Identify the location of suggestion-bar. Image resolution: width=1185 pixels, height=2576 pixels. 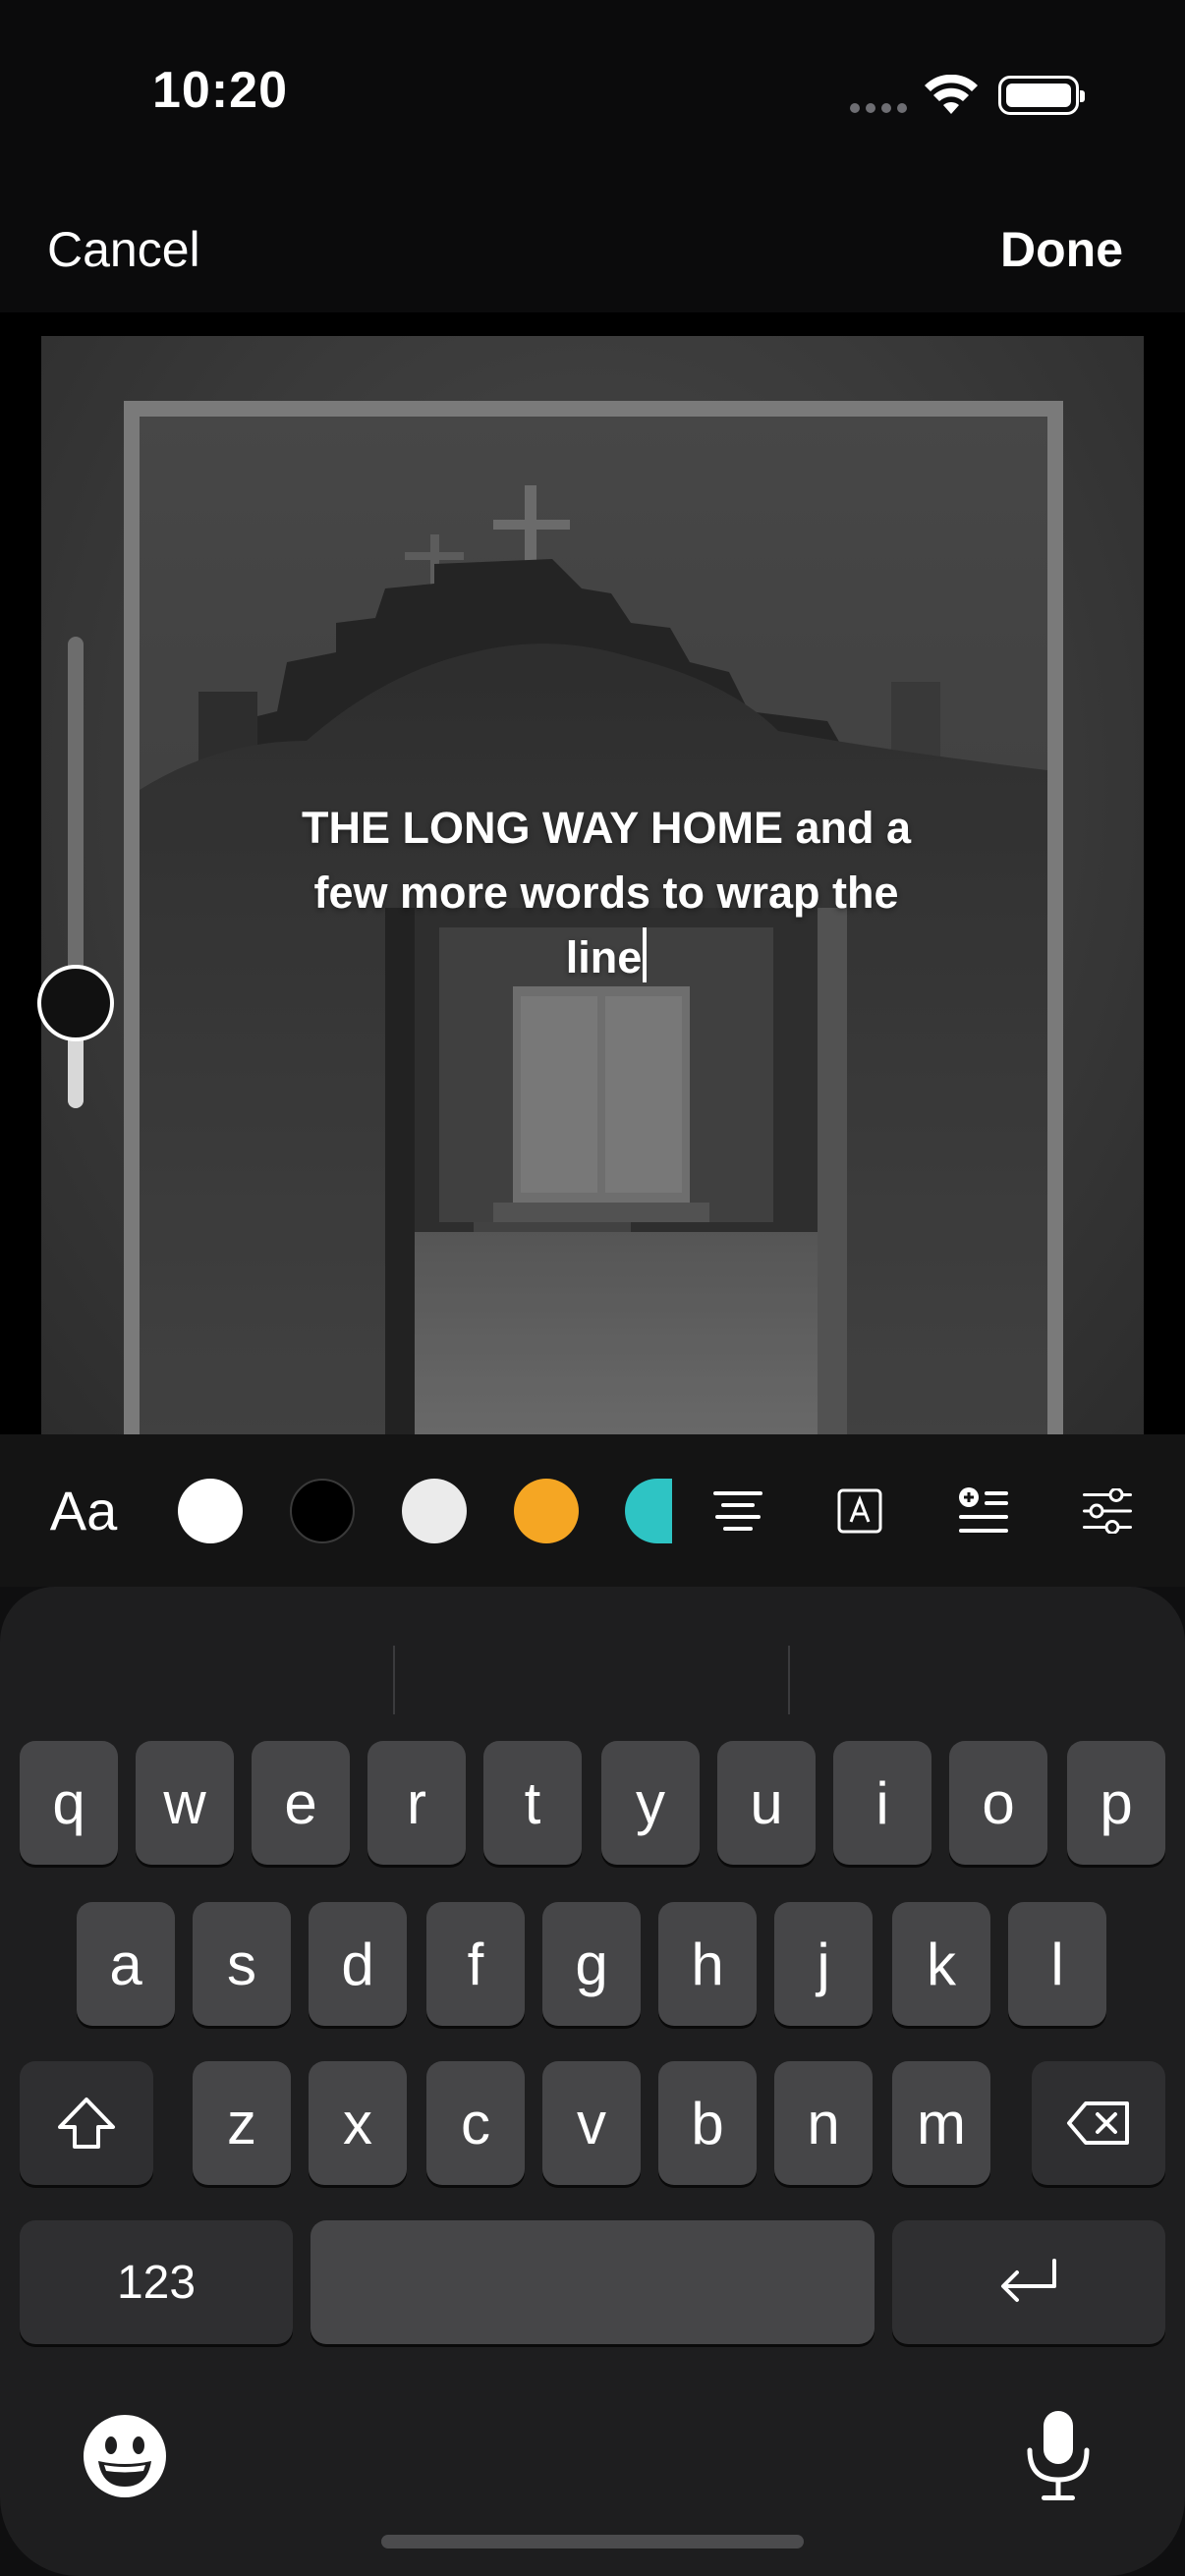
(592, 1680).